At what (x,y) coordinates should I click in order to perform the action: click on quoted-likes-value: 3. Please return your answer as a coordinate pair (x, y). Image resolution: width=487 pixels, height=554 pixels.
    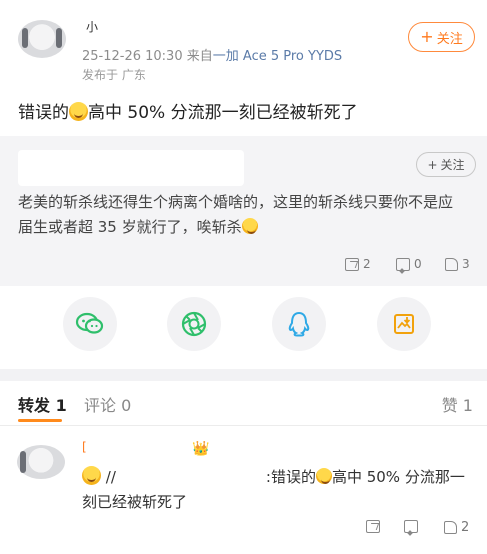
    Looking at the image, I should click on (466, 264).